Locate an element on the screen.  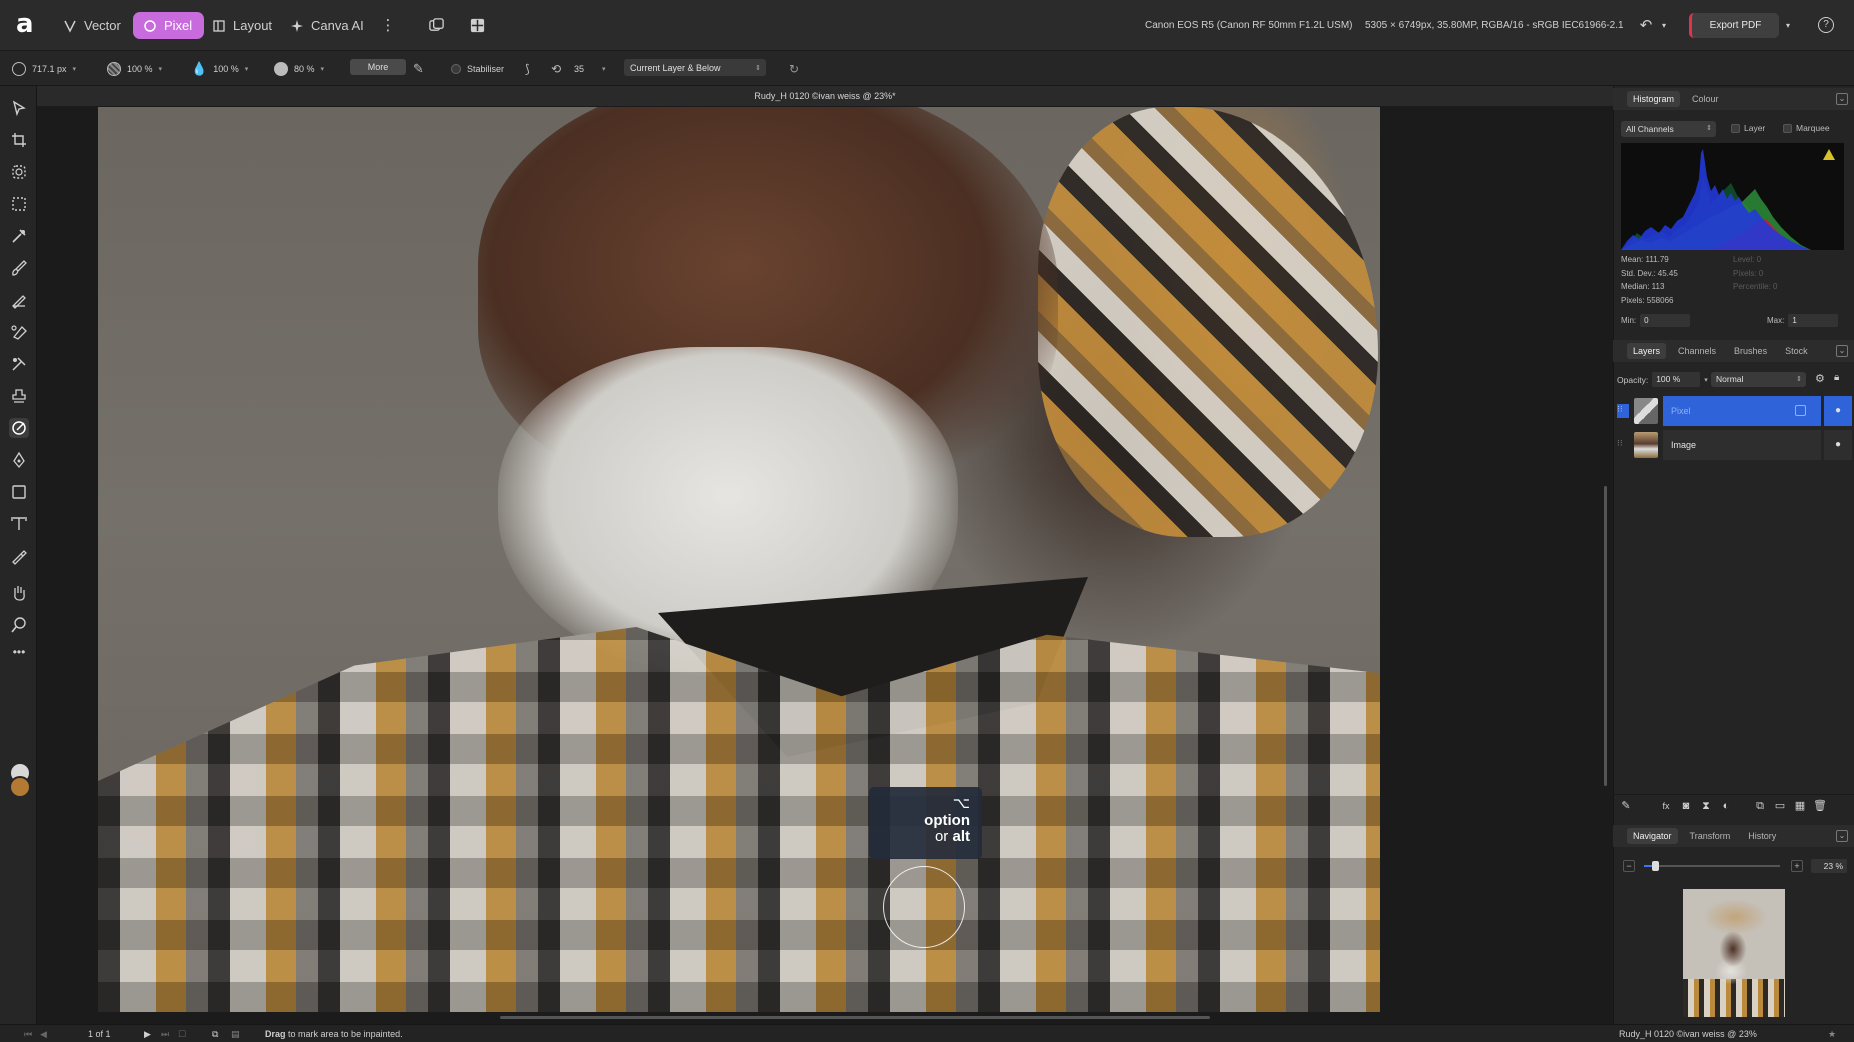
width-control: 717.1 px ▾ is located at coordinates (44, 69).